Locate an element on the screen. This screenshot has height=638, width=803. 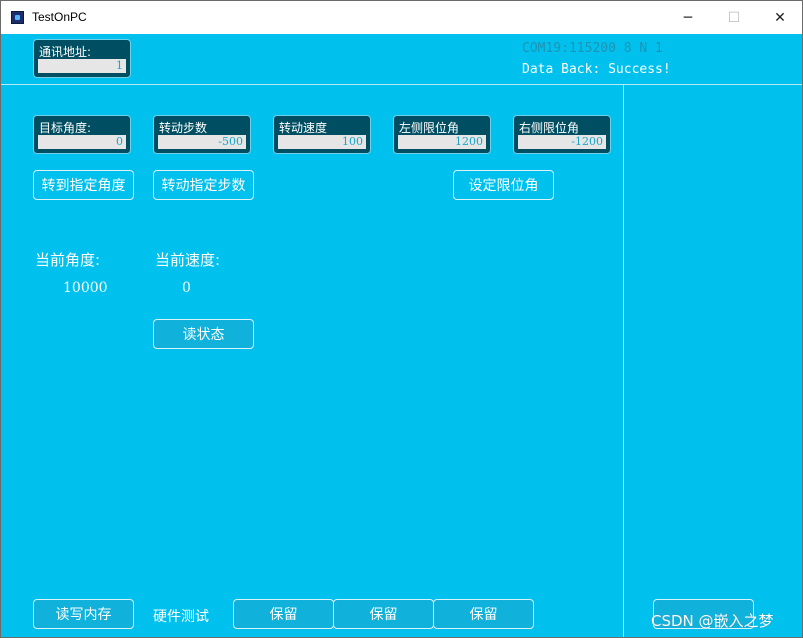
right-limit-input: -1200 is located at coordinates (562, 142).